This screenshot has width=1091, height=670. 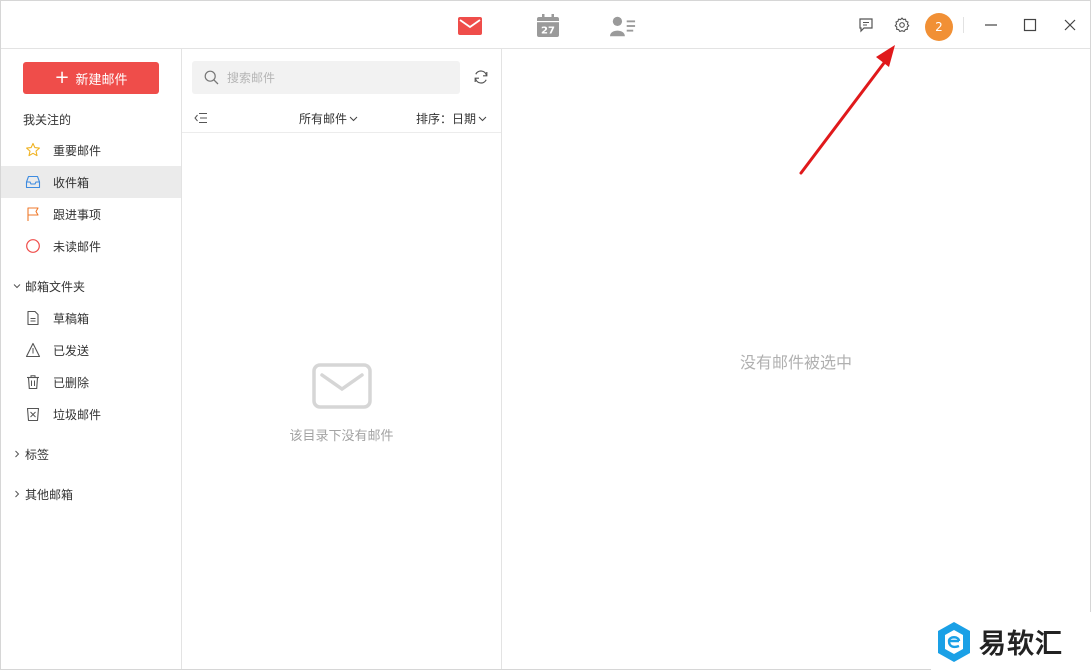 What do you see at coordinates (77, 150) in the screenshot?
I see `sidebar-item-label: 重要邮件` at bounding box center [77, 150].